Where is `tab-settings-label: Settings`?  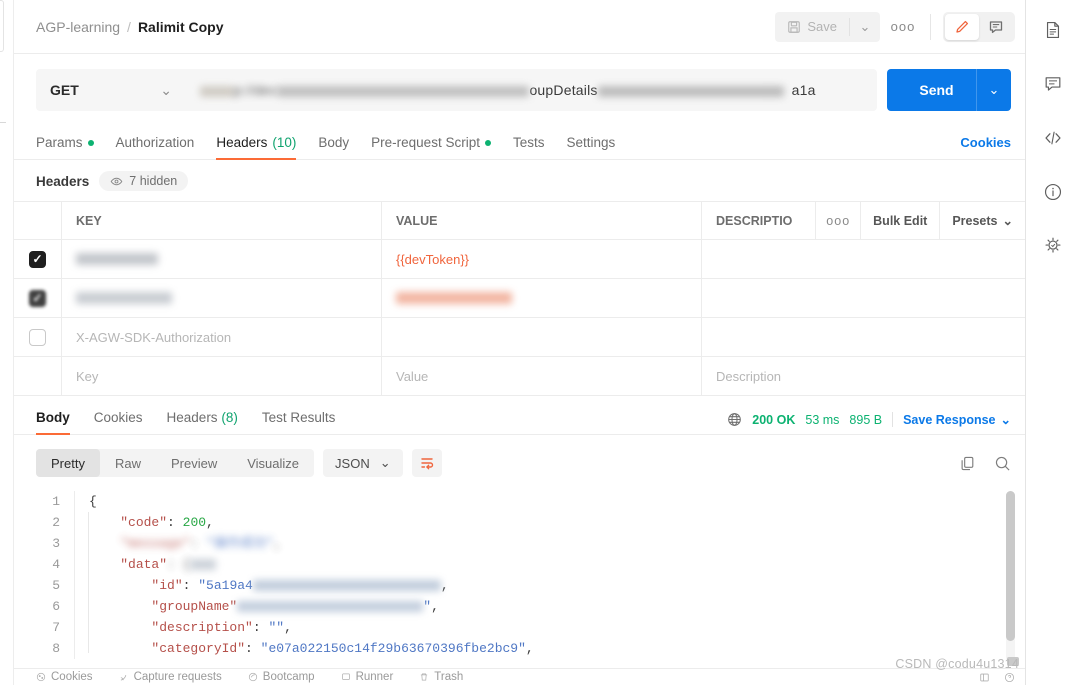 tab-settings-label: Settings is located at coordinates (591, 142).